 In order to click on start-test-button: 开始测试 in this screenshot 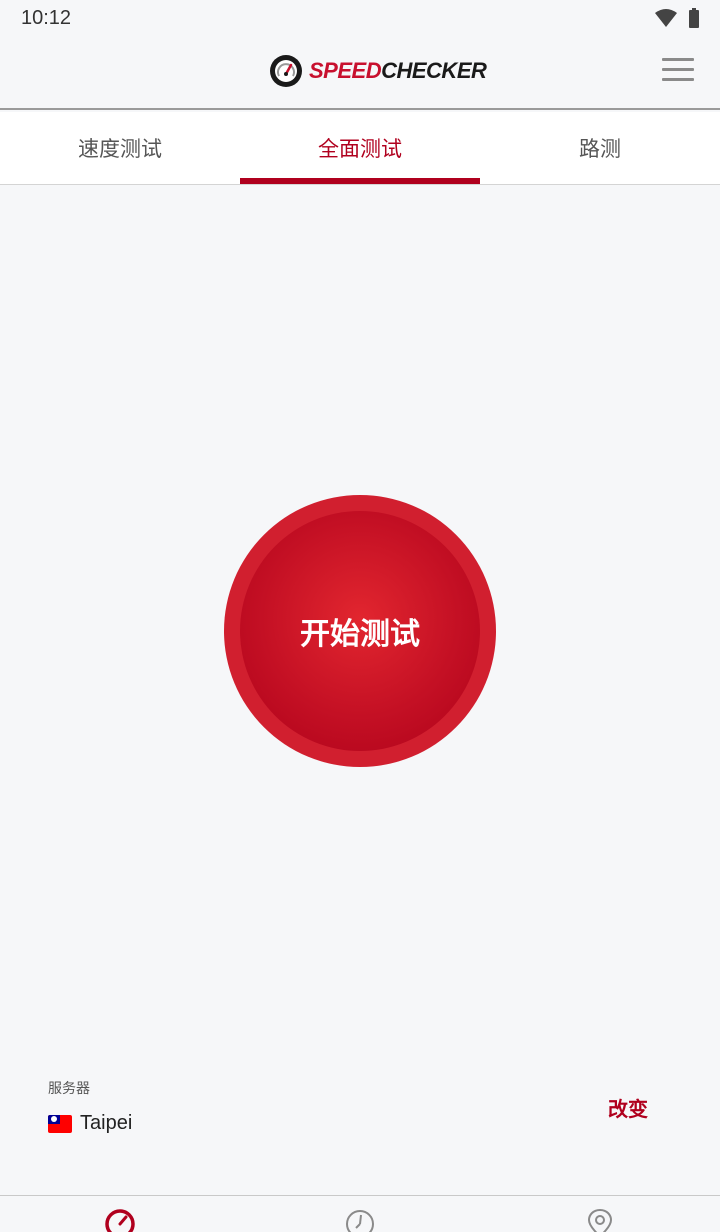, I will do `click(360, 631)`.